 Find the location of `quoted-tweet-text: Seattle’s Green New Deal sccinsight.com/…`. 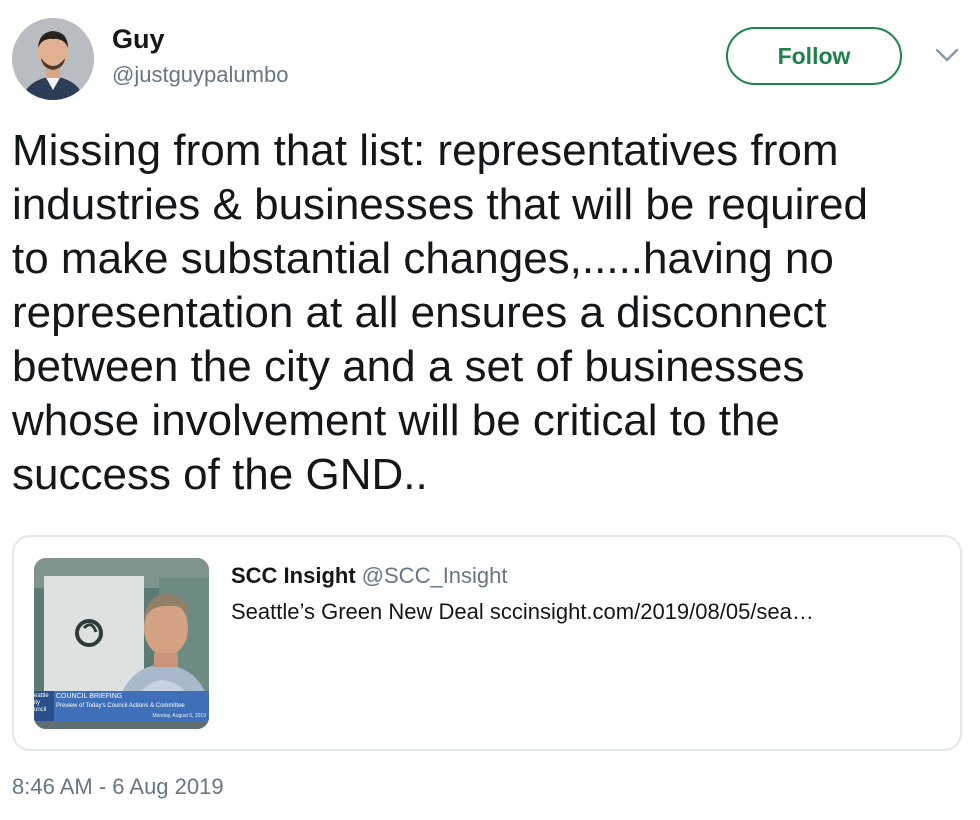

quoted-tweet-text: Seattle’s Green New Deal sccinsight.com/… is located at coordinates (522, 611).